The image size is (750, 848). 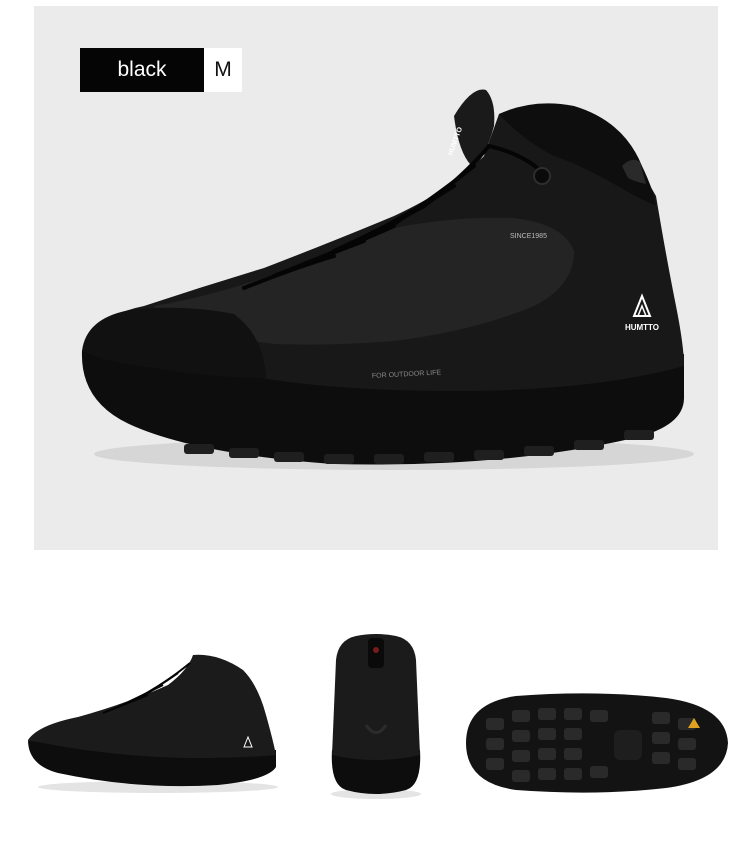 I want to click on thumbnail-back-view, so click(x=376, y=715).